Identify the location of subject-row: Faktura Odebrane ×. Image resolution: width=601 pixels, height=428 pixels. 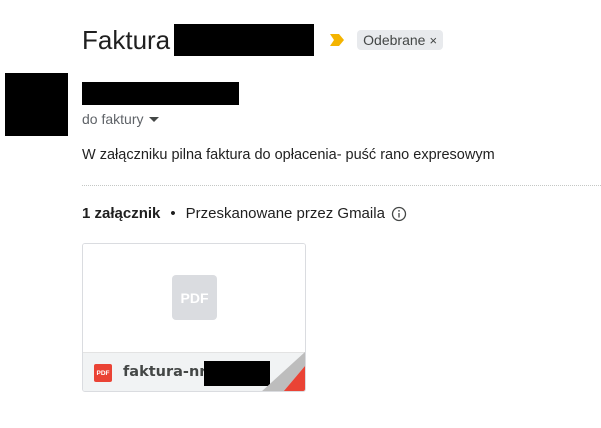
(263, 40).